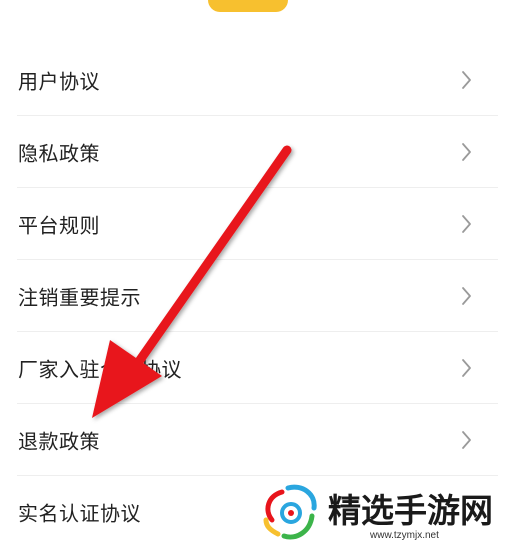  What do you see at coordinates (59, 225) in the screenshot?
I see `menu-item-label: 平台规则` at bounding box center [59, 225].